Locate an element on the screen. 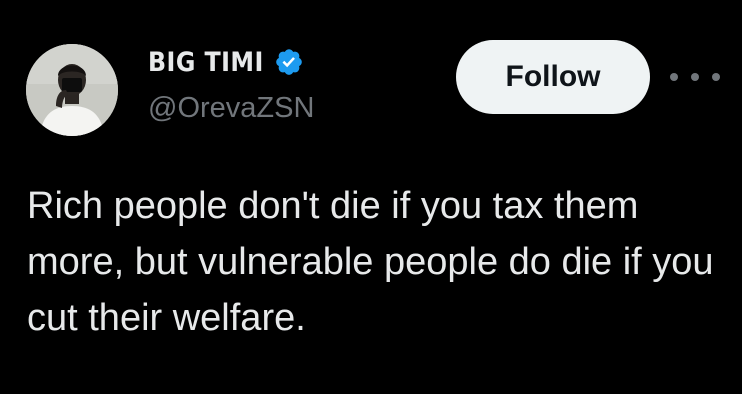  verified-badge-icon is located at coordinates (288, 62).